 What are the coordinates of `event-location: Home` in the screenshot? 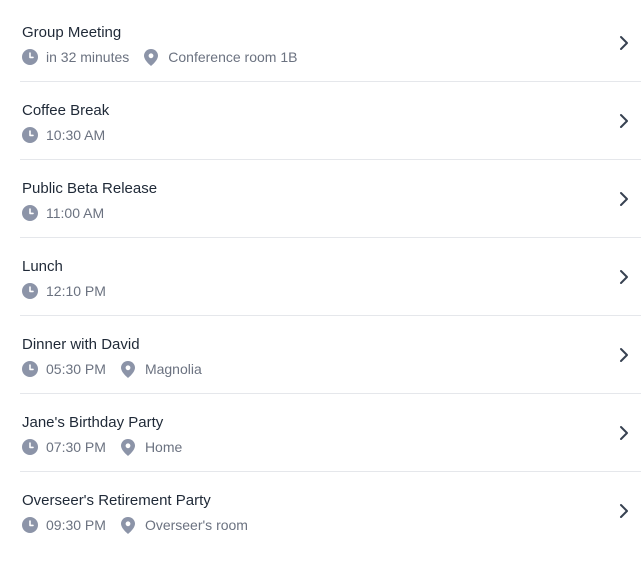 It's located at (151, 447).